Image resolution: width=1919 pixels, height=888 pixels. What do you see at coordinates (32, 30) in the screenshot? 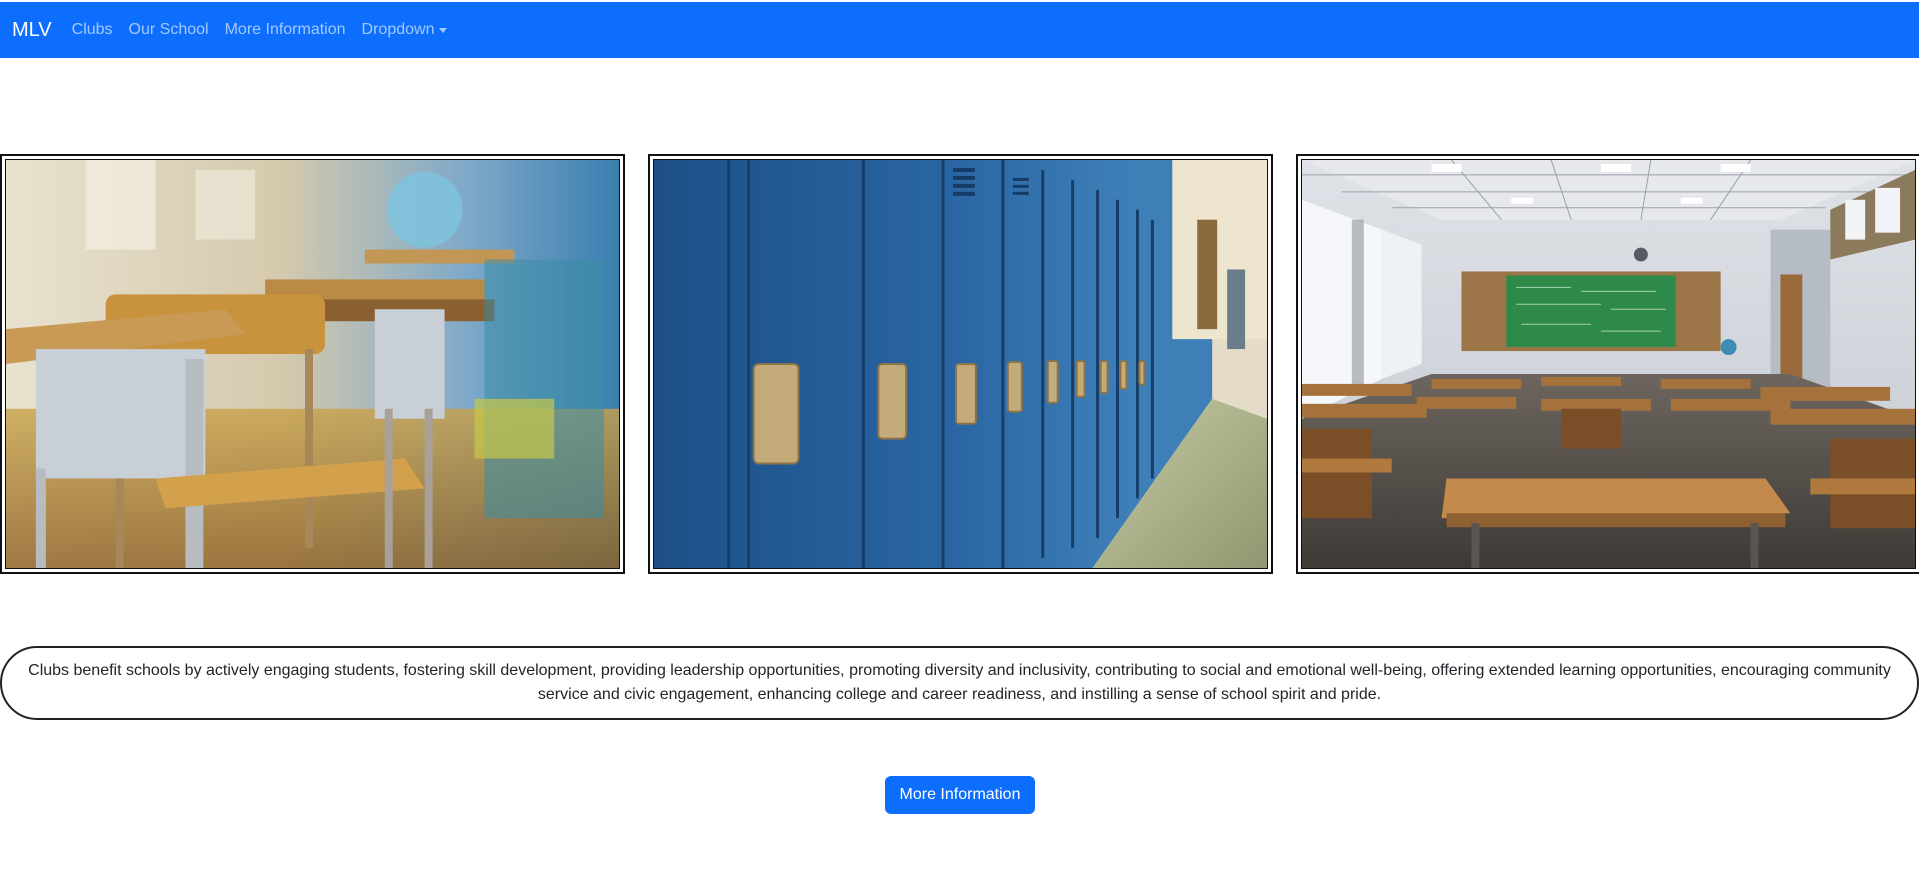
I see `brand-logo: MLV` at bounding box center [32, 30].